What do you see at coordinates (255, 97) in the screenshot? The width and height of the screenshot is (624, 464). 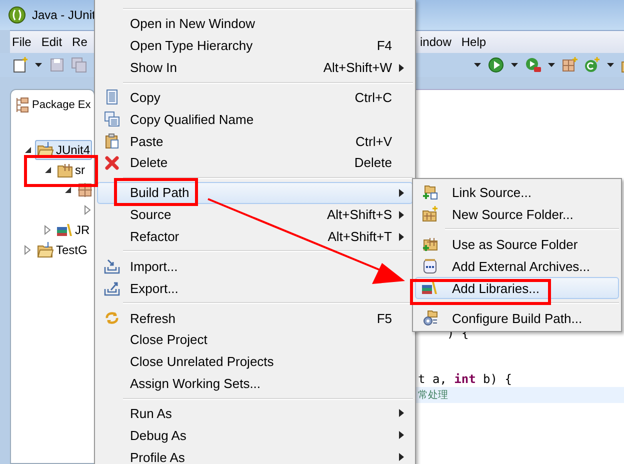 I see `menu-item: Copy Ctrl+C` at bounding box center [255, 97].